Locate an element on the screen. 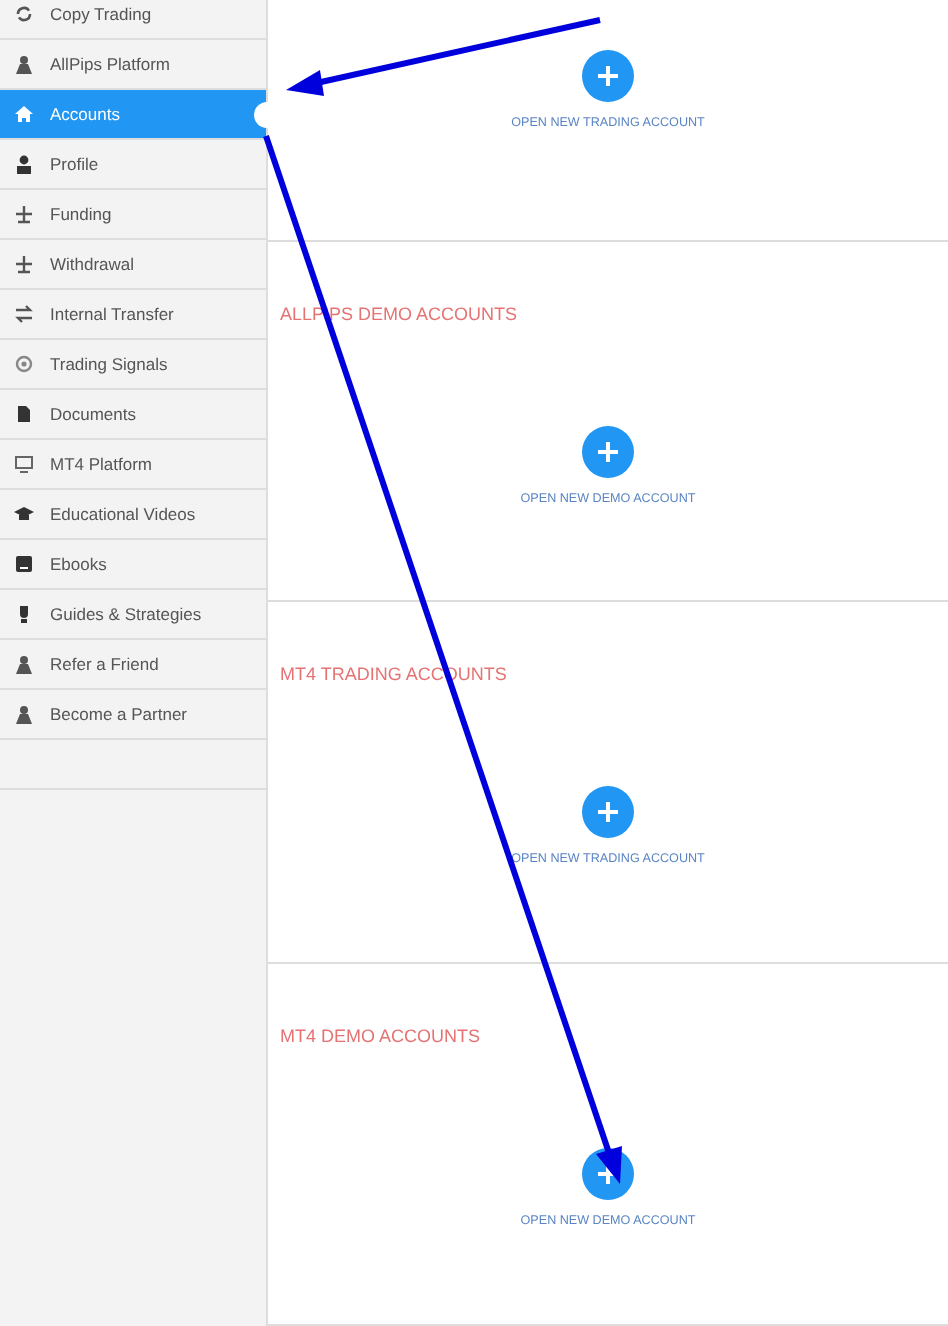 The width and height of the screenshot is (948, 1326). sidebar-item: Become a Partner is located at coordinates (133, 715).